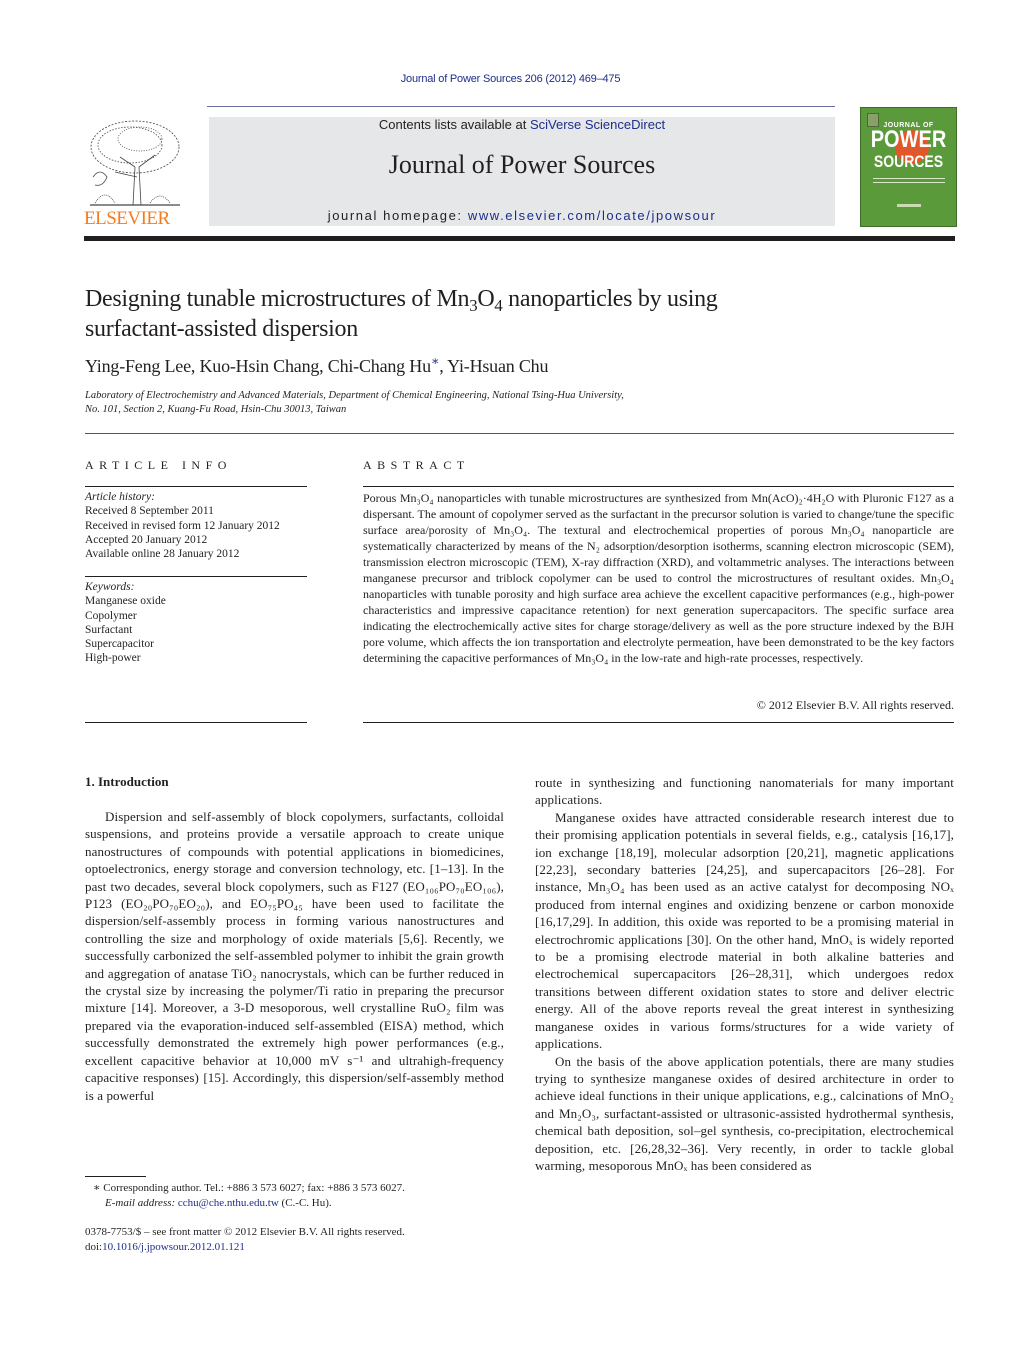 The width and height of the screenshot is (1021, 1351). Describe the element at coordinates (435, 361) in the screenshot. I see `corresponding-author-mark: ∗` at that location.